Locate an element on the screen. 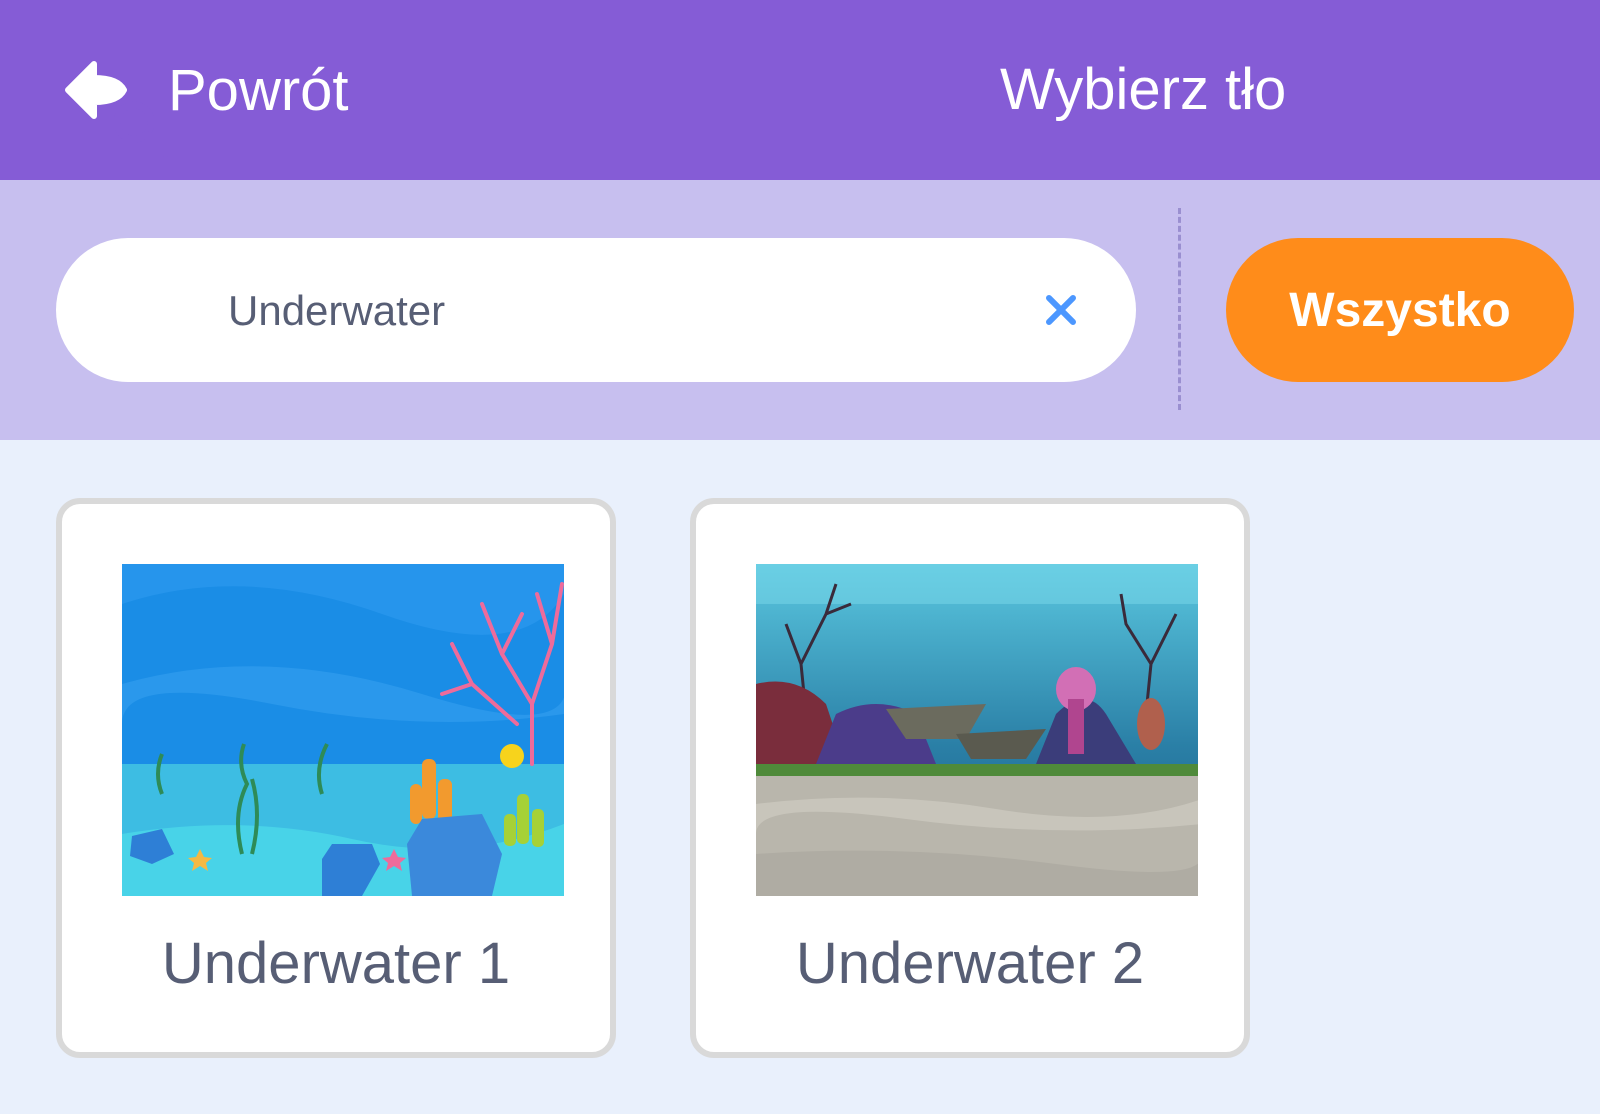  page-title: Wybierz tło is located at coordinates (1143, 89).